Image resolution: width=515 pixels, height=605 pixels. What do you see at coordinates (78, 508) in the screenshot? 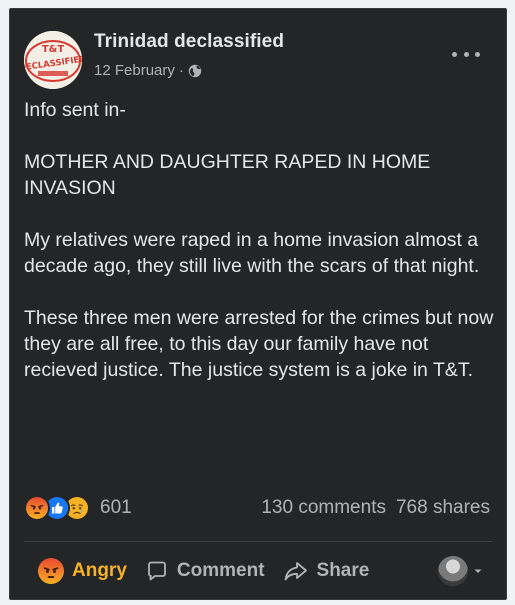
I see `reactions-summary: 601` at bounding box center [78, 508].